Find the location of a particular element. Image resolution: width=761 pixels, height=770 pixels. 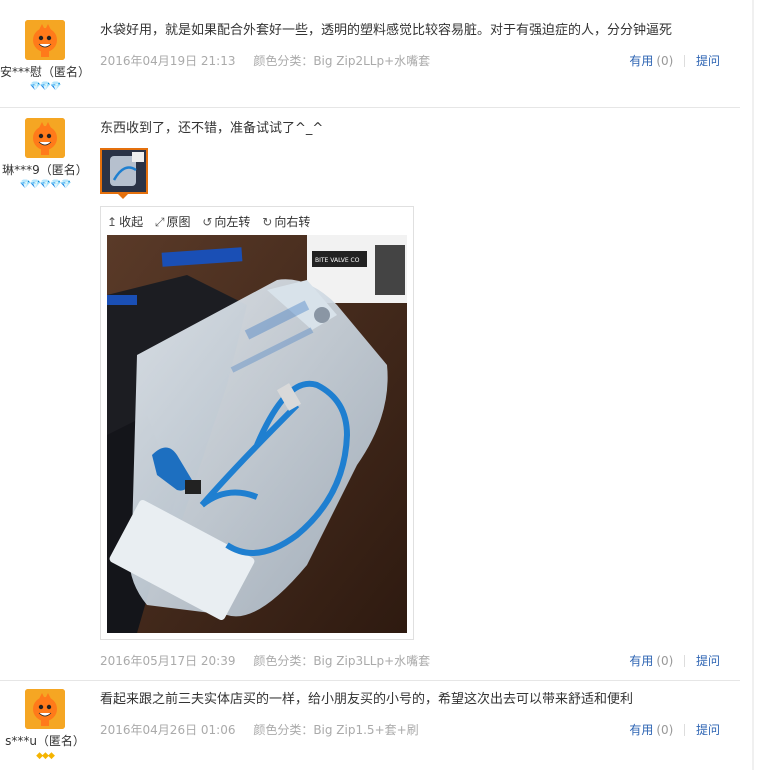

reviewer-info: s***u（匿名） ◆◆◆ is located at coordinates (45, 725).